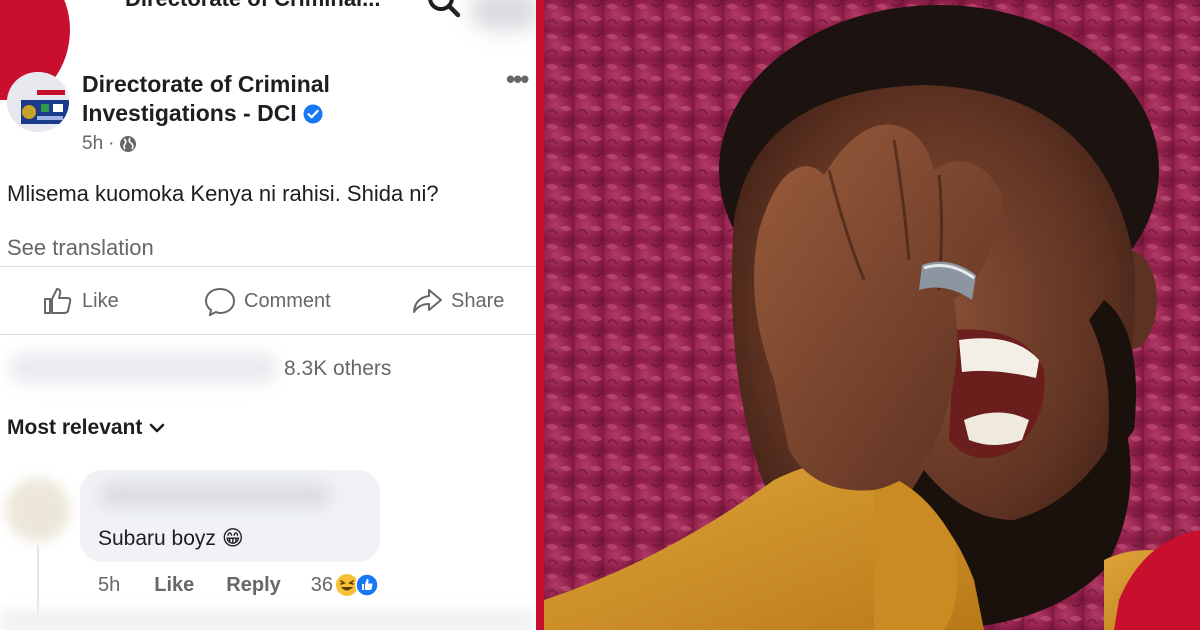 The height and width of the screenshot is (630, 1200). What do you see at coordinates (189, 113) in the screenshot?
I see `post-author-line2: Investigations - DCI` at bounding box center [189, 113].